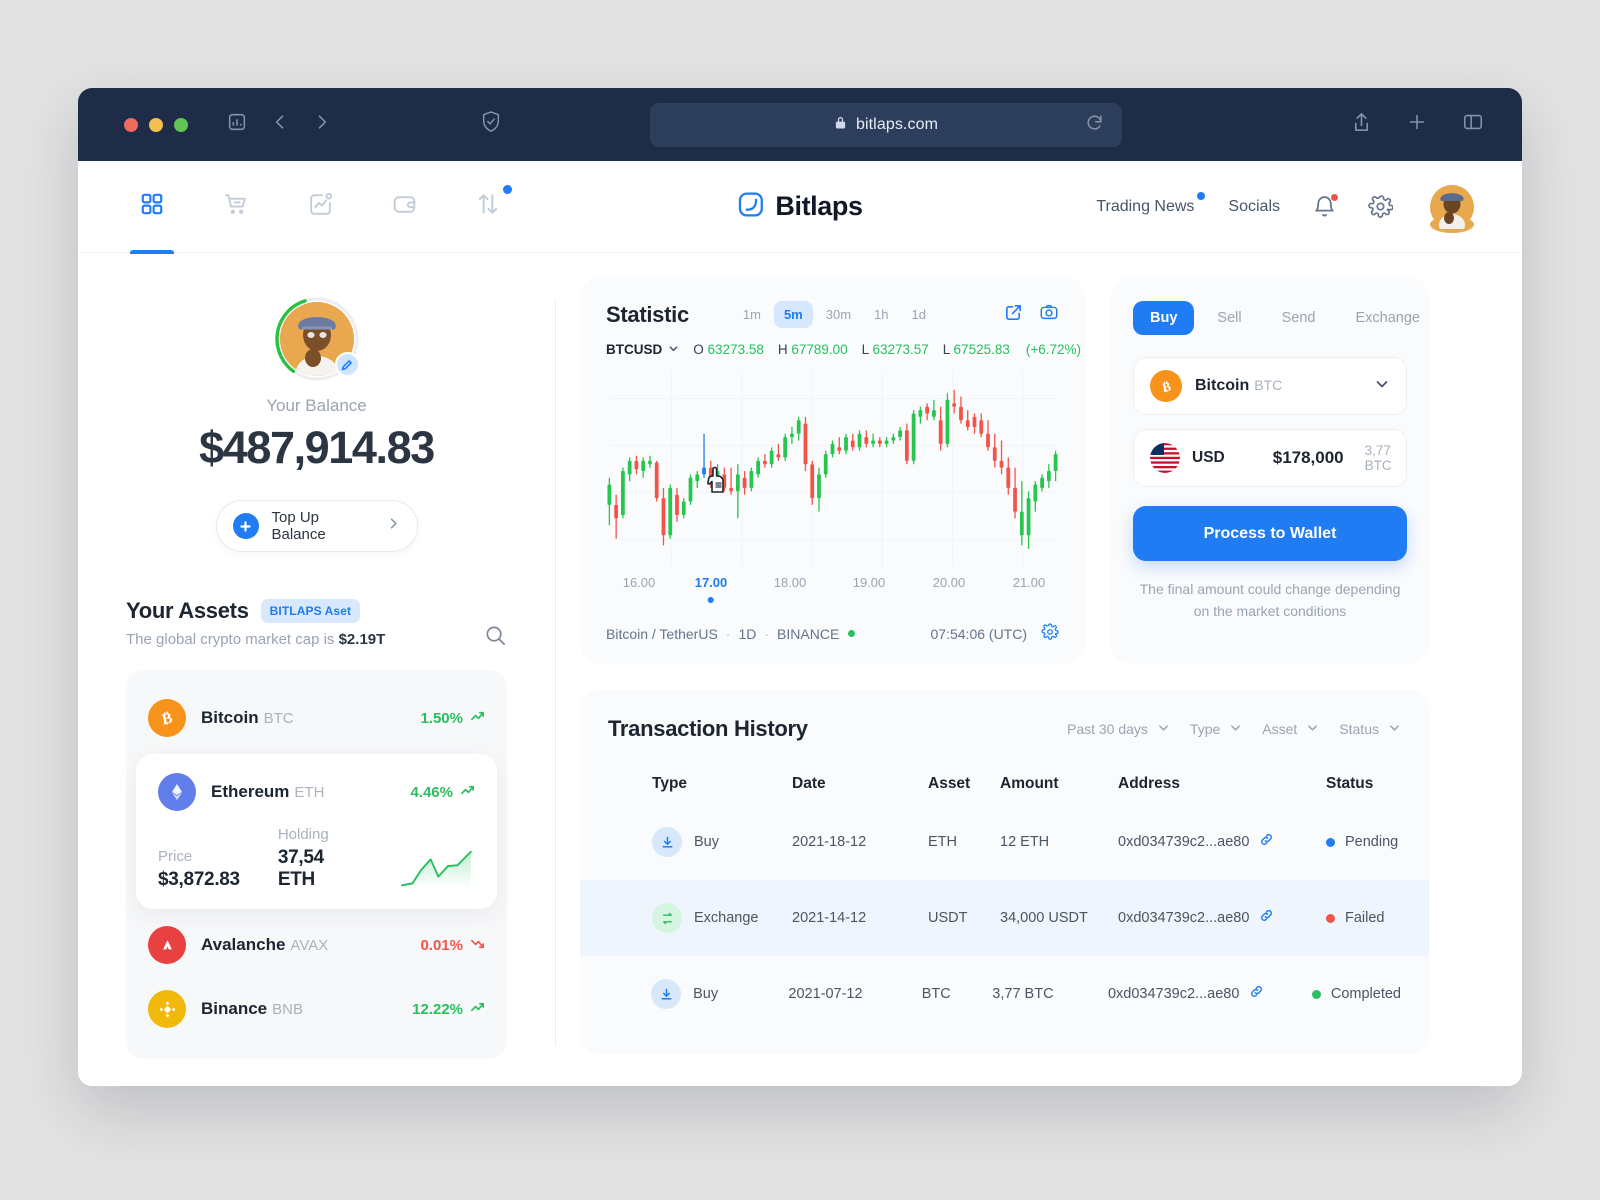  Describe the element at coordinates (1394, 729) in the screenshot. I see `chevron-down-icon` at that location.